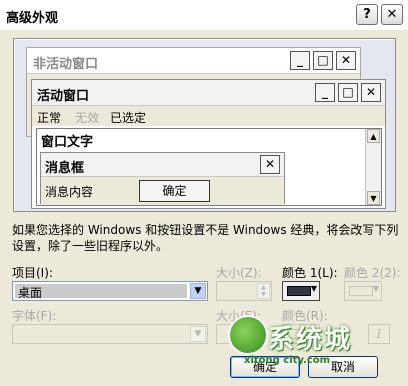 Image resolution: width=408 pixels, height=386 pixels. Describe the element at coordinates (198, 291) in the screenshot. I see `chevron-down-icon: ▼` at that location.